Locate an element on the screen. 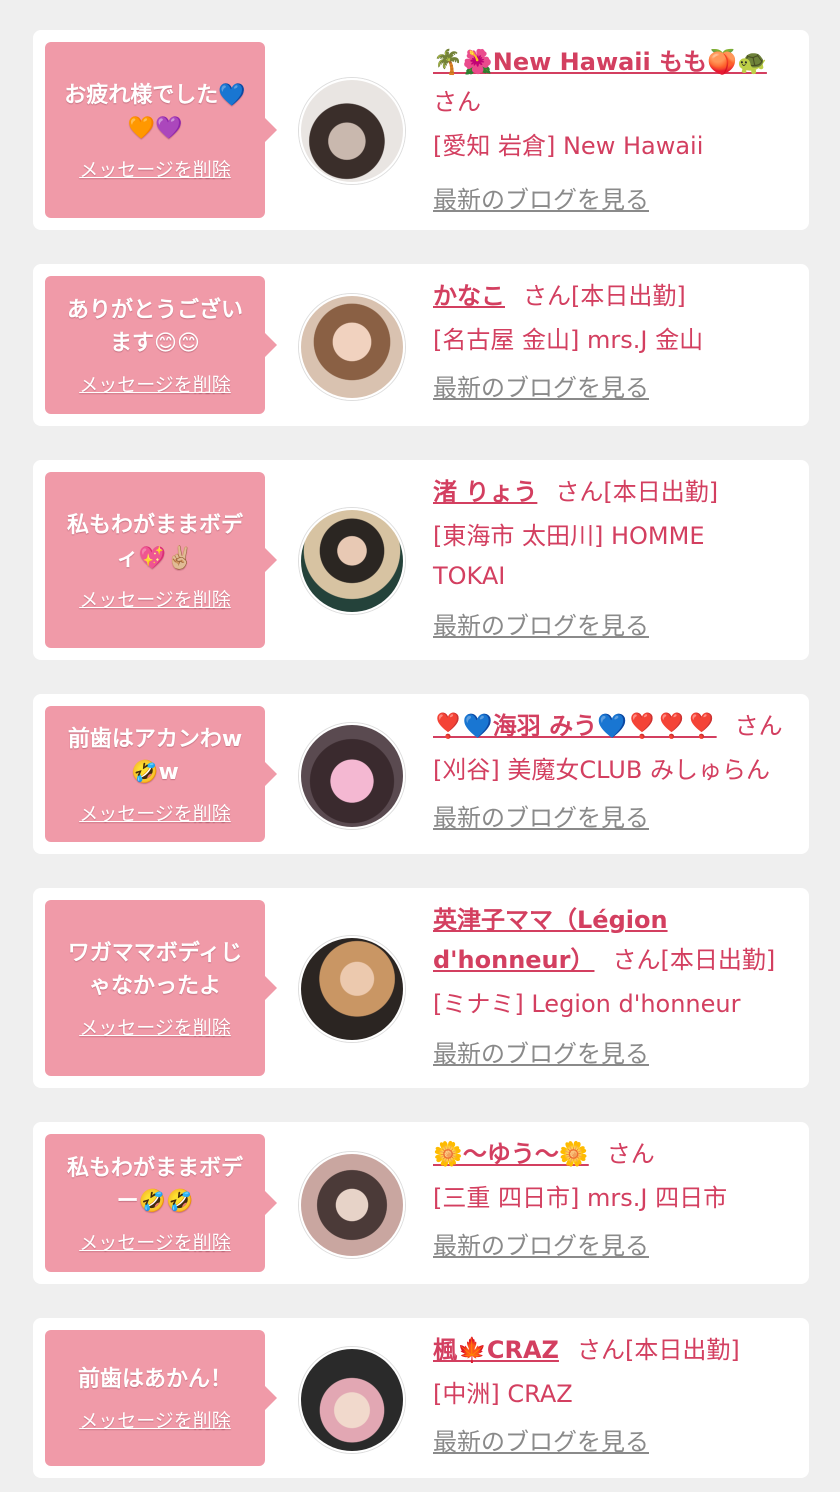 The image size is (840, 1492). shop-info: [愛知 岩倉] New Hawaii is located at coordinates (568, 146).